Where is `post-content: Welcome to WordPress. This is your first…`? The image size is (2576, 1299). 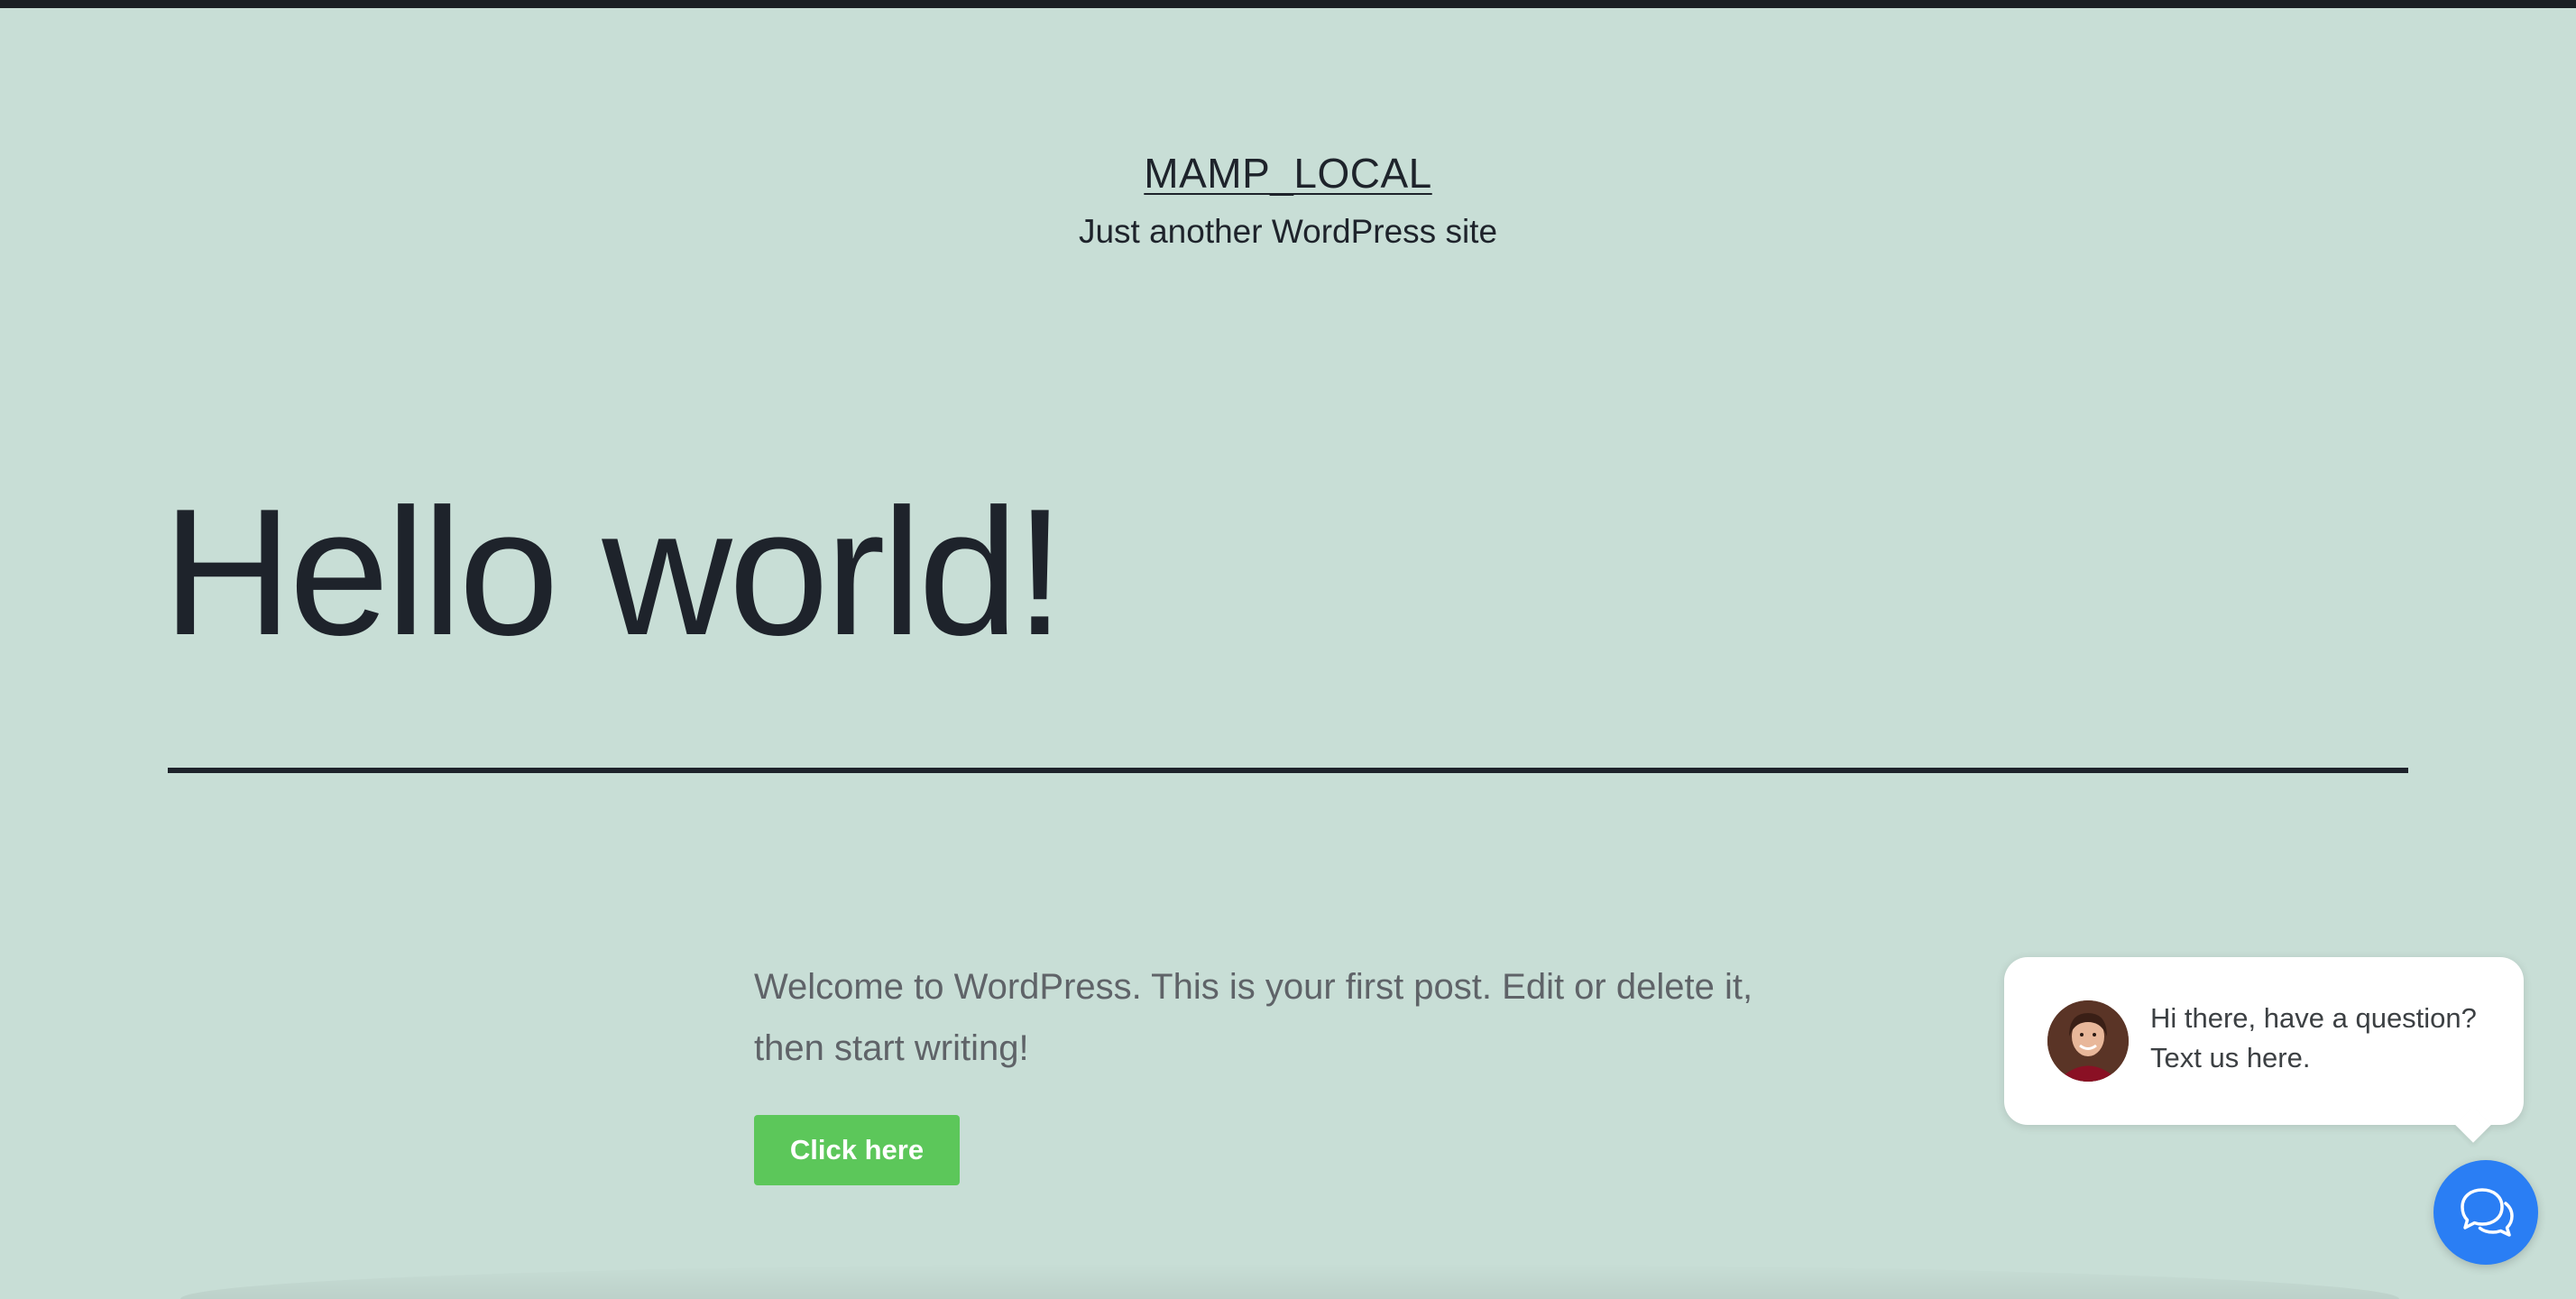 post-content: Welcome to WordPress. This is your first… is located at coordinates (1286, 1070).